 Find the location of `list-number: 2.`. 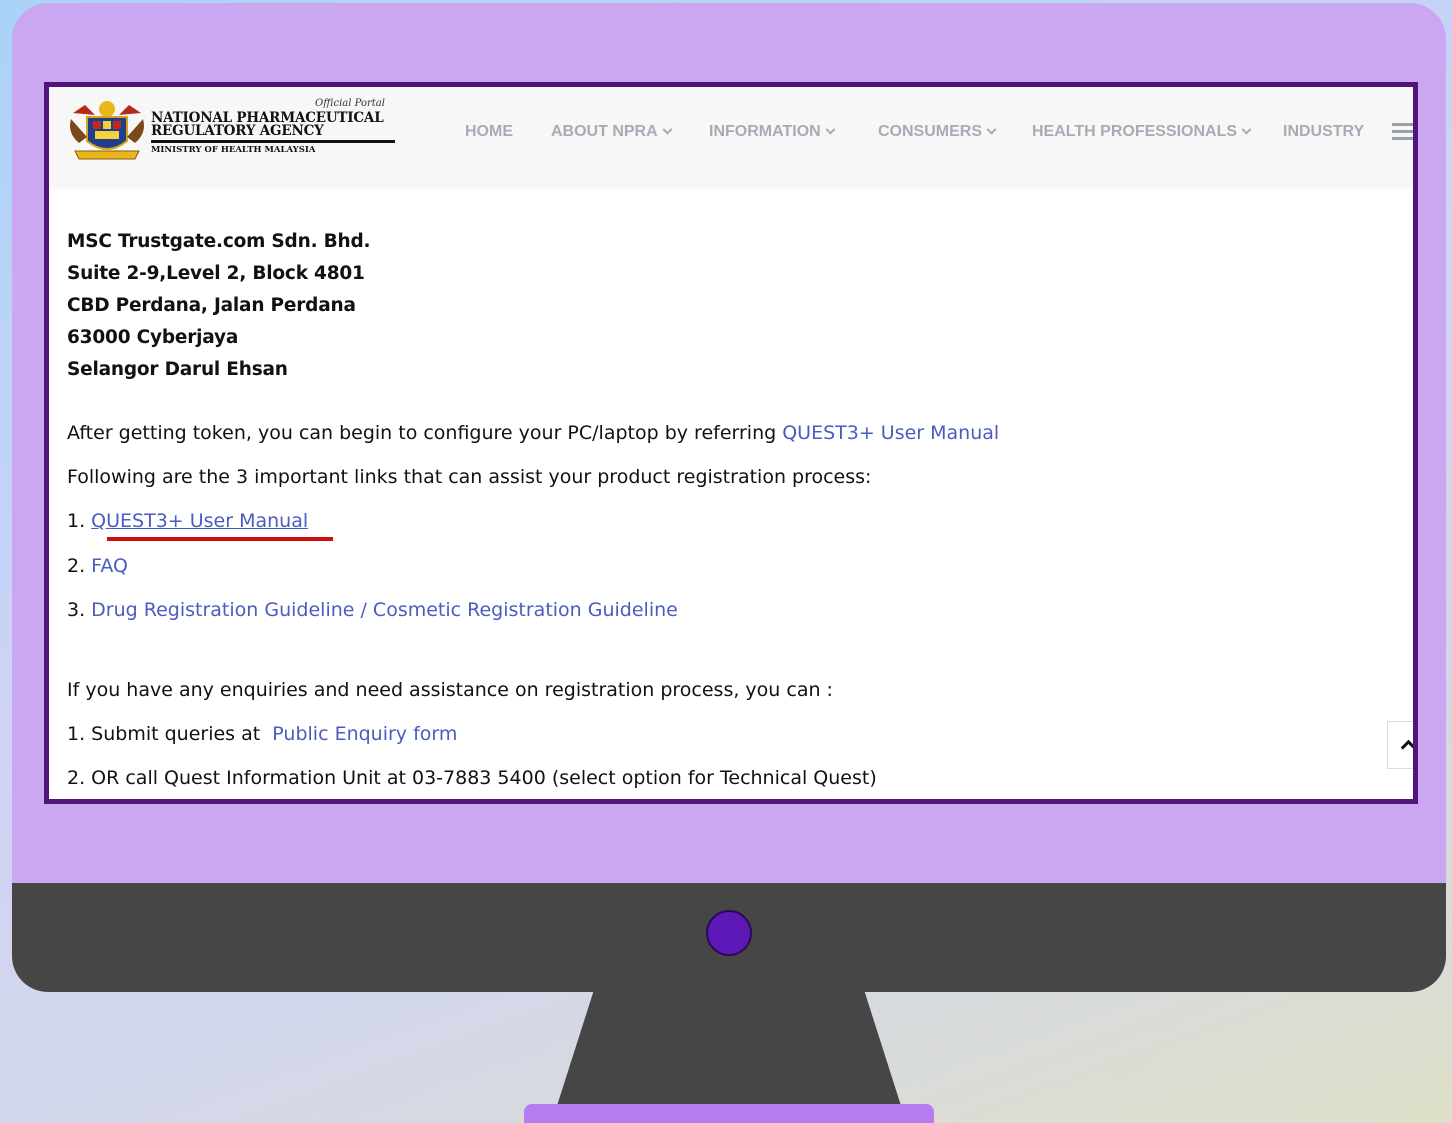

list-number: 2. is located at coordinates (79, 566).